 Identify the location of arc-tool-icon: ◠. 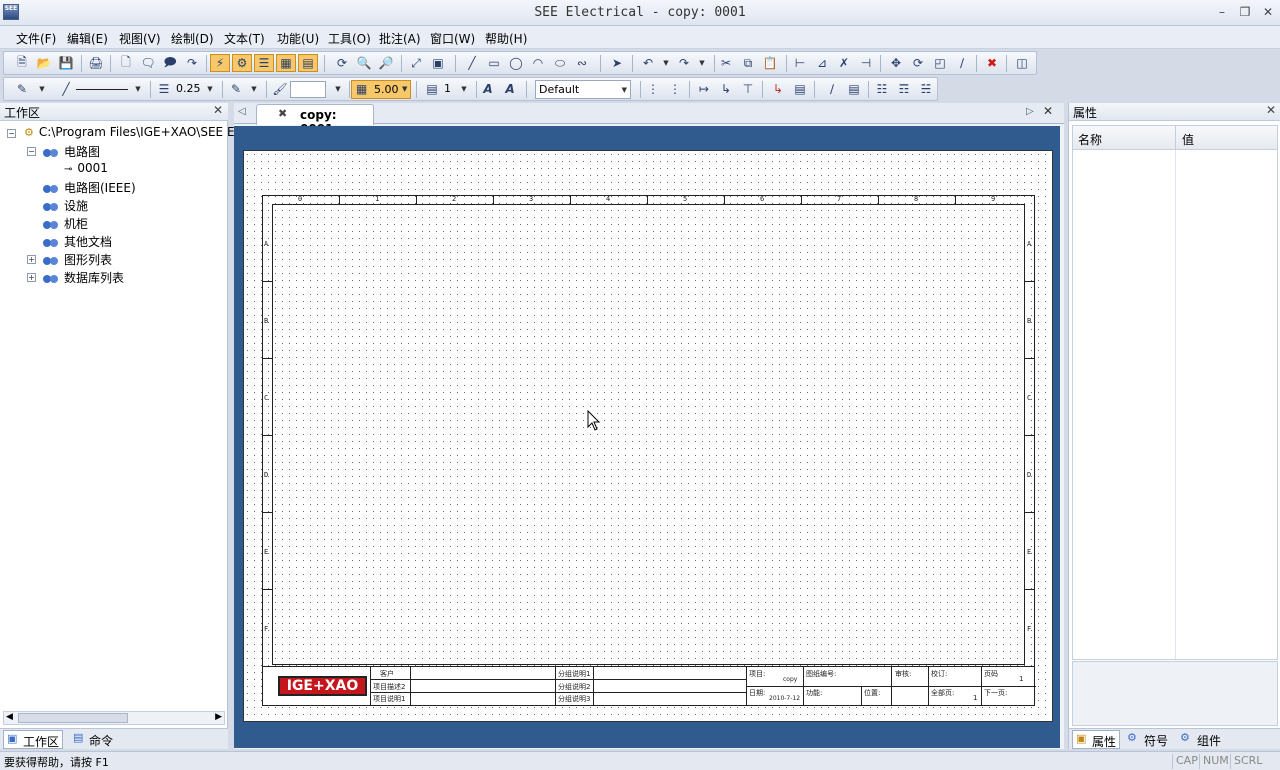
(538, 63).